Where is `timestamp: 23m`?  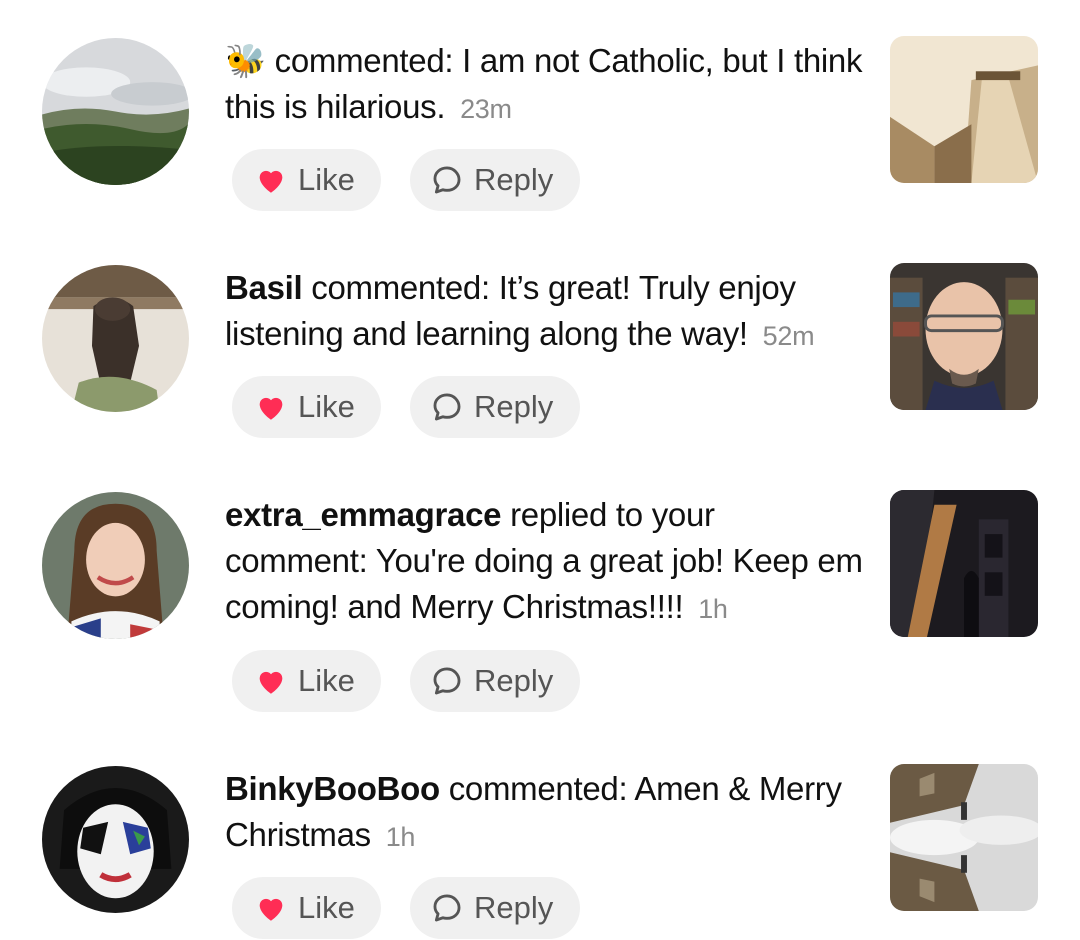 timestamp: 23m is located at coordinates (486, 109).